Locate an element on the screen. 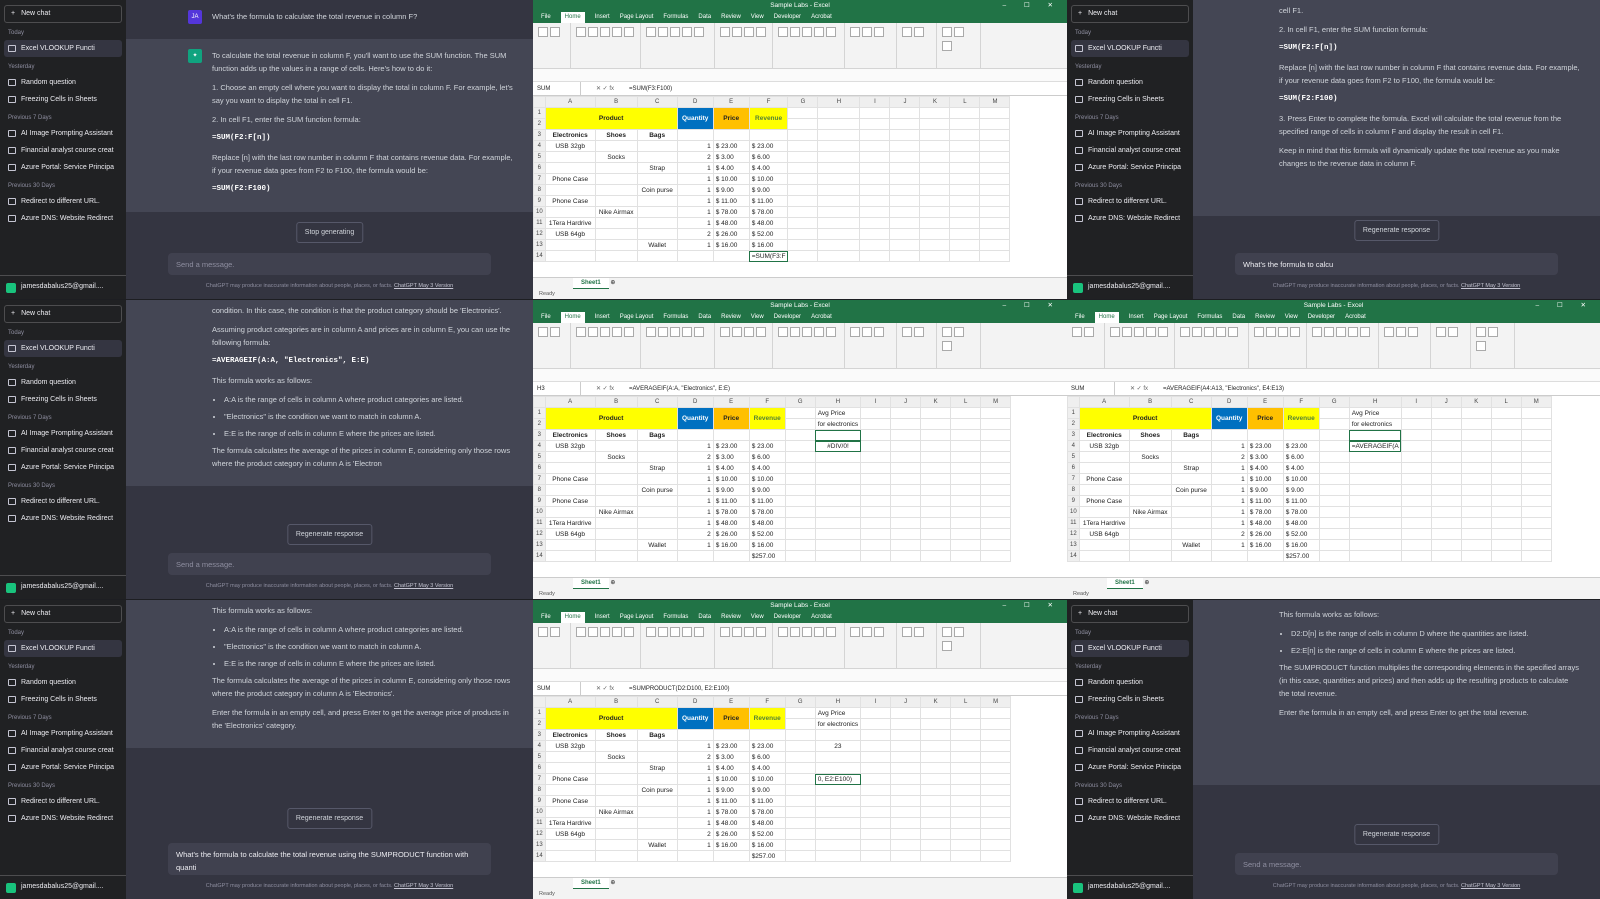  column-header: M is located at coordinates (995, 102).